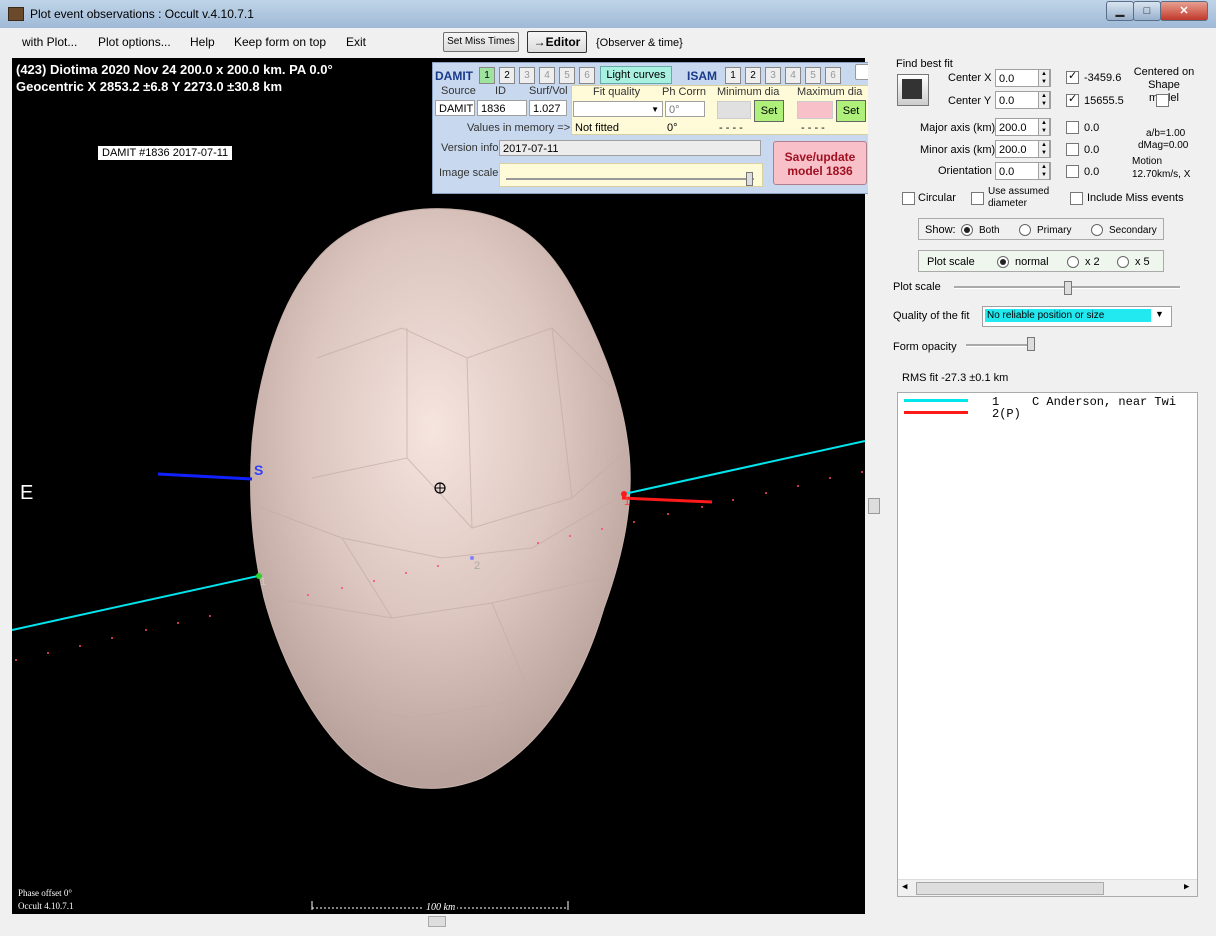  I want to click on max-dia-field, so click(815, 110).